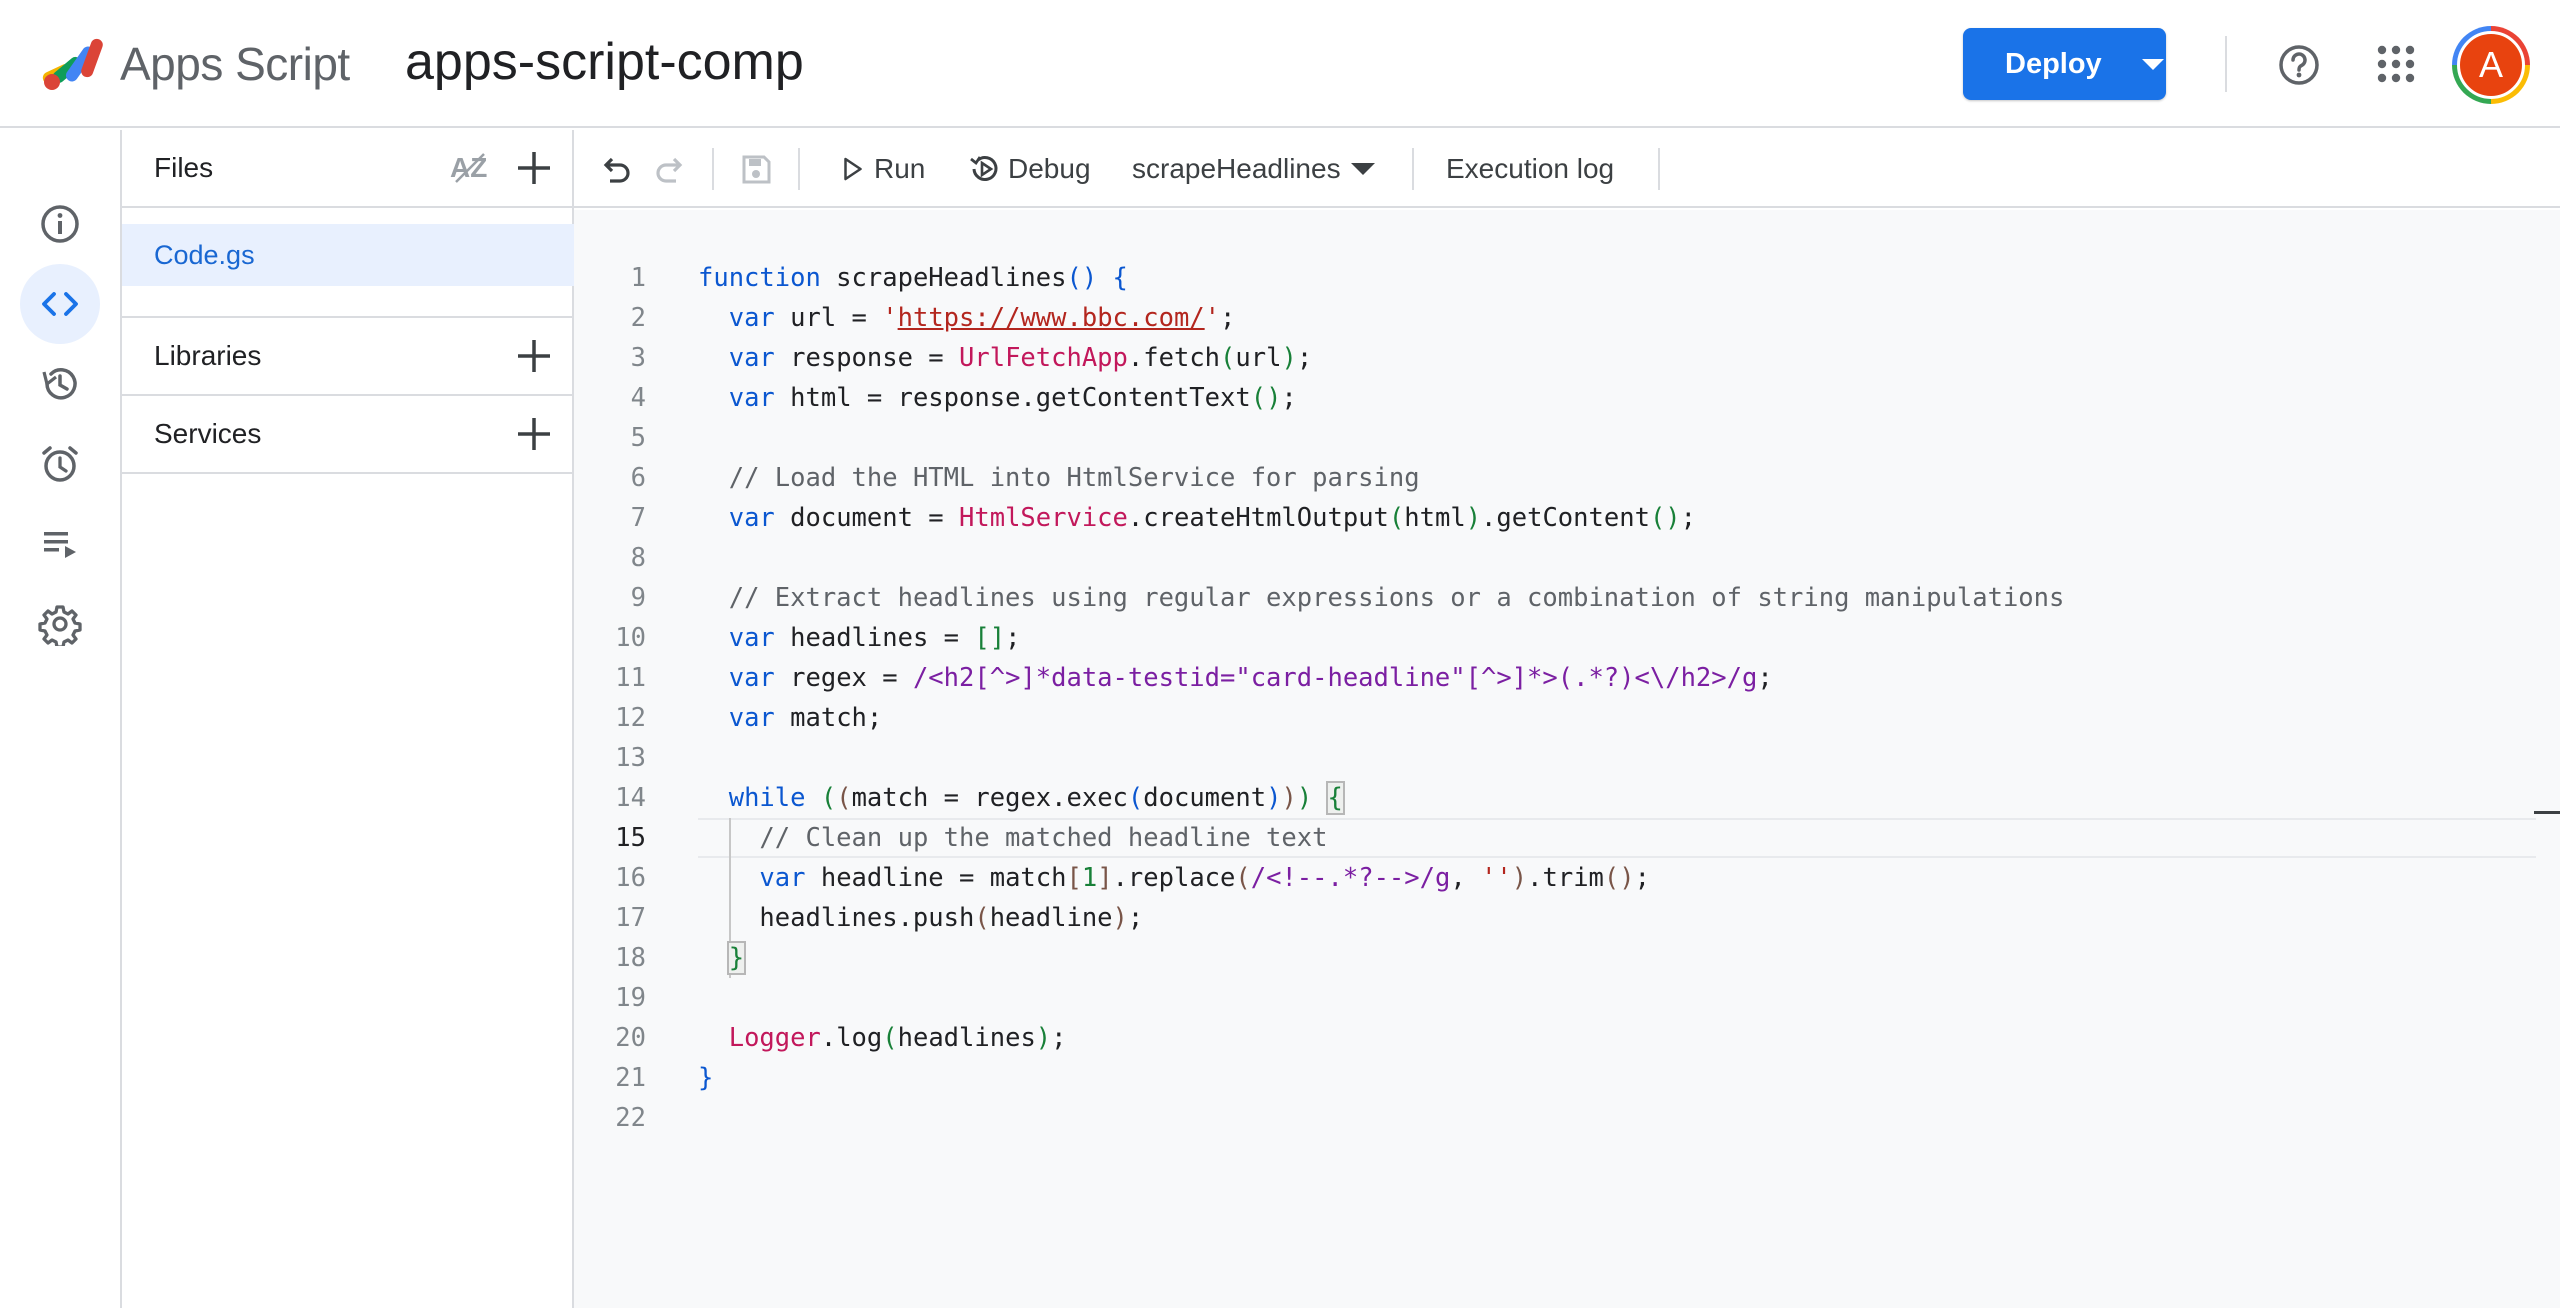 Image resolution: width=2560 pixels, height=1308 pixels. I want to click on save-icon, so click(756, 169).